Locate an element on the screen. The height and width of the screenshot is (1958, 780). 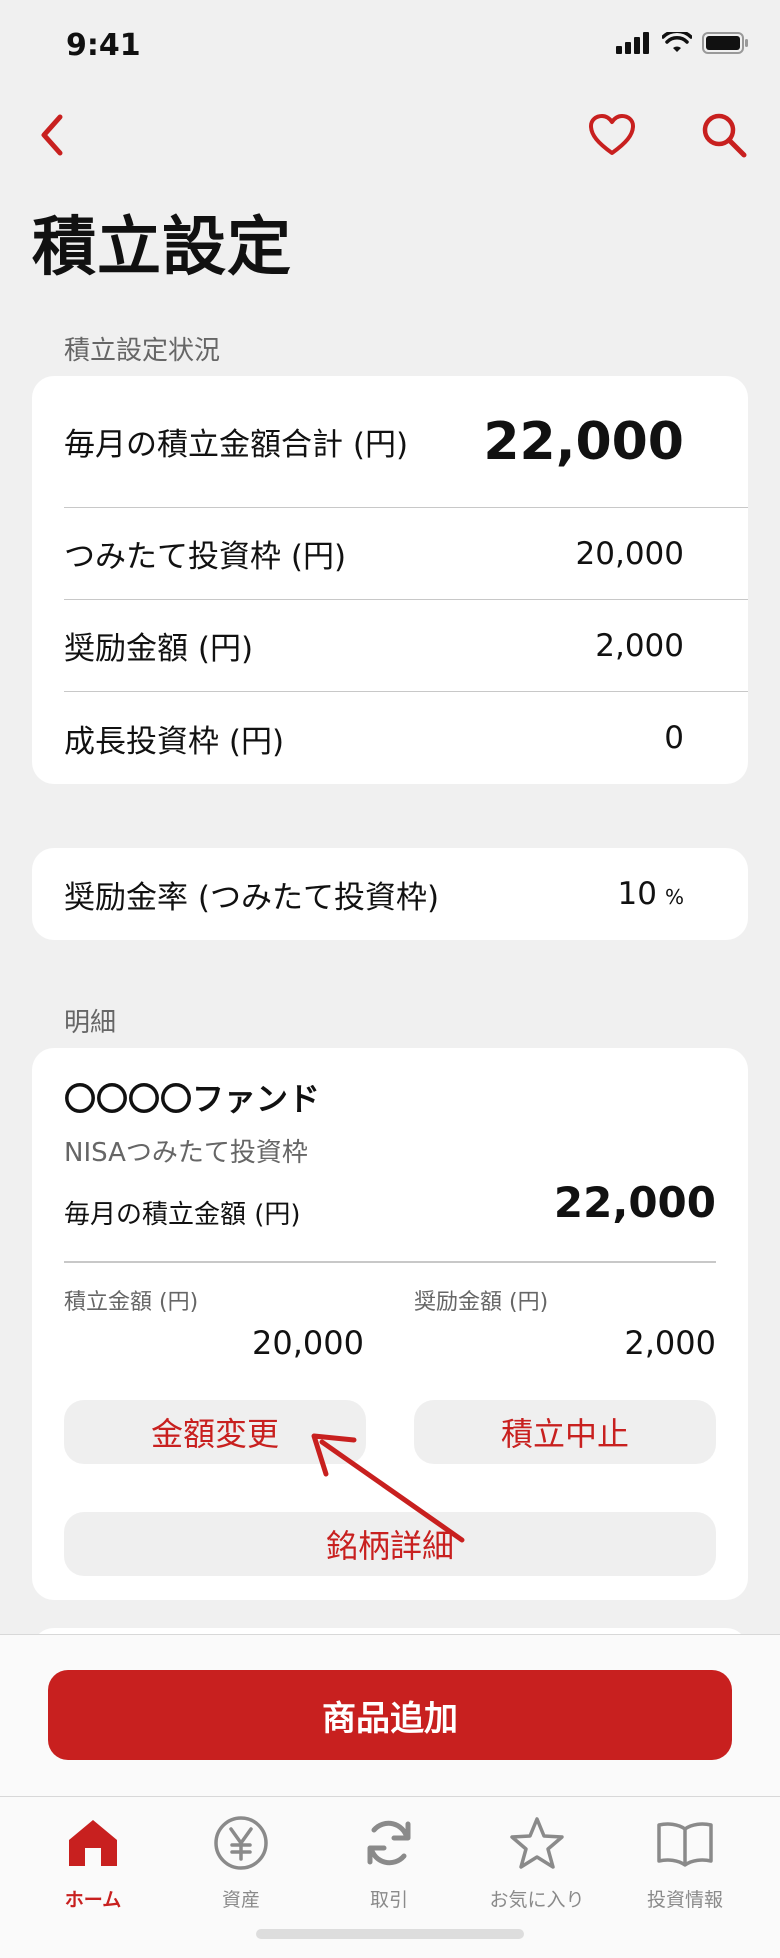
tab-label: 資産 is located at coordinates (240, 1900).